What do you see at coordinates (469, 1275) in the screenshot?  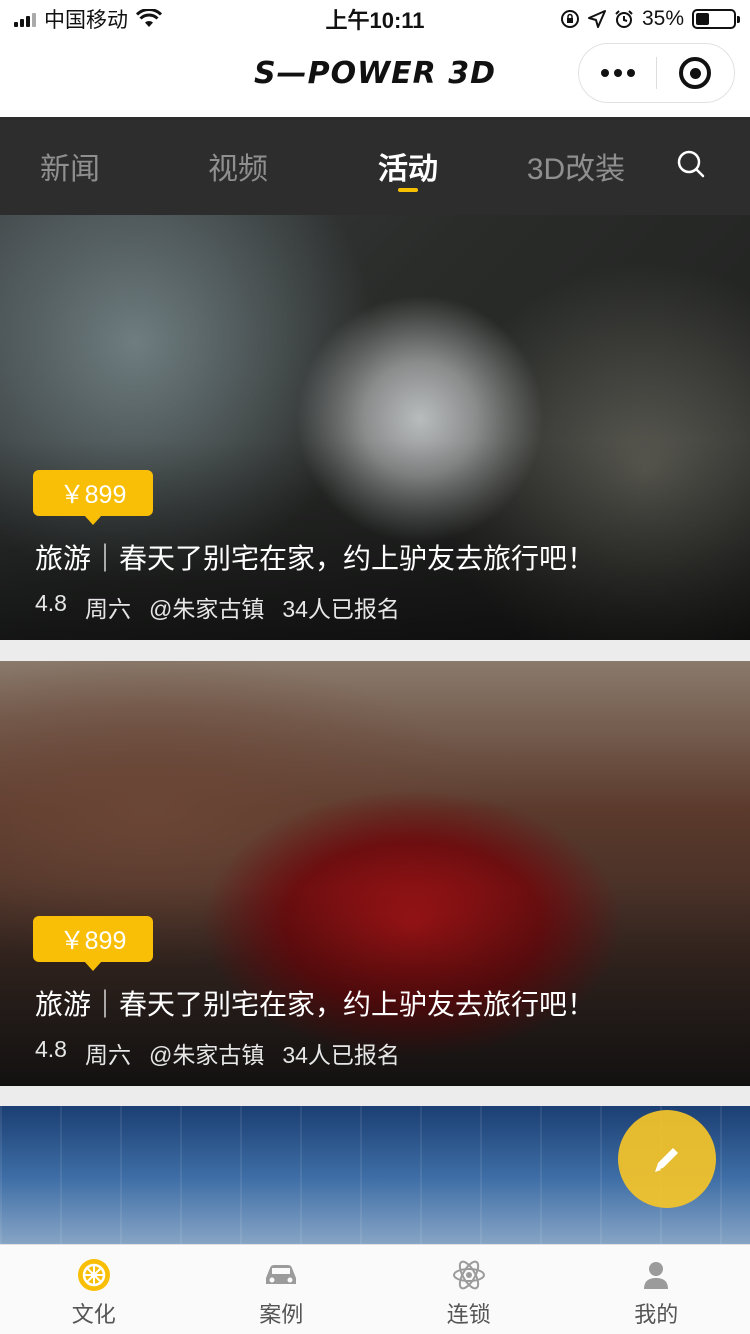 I see `atom-icon` at bounding box center [469, 1275].